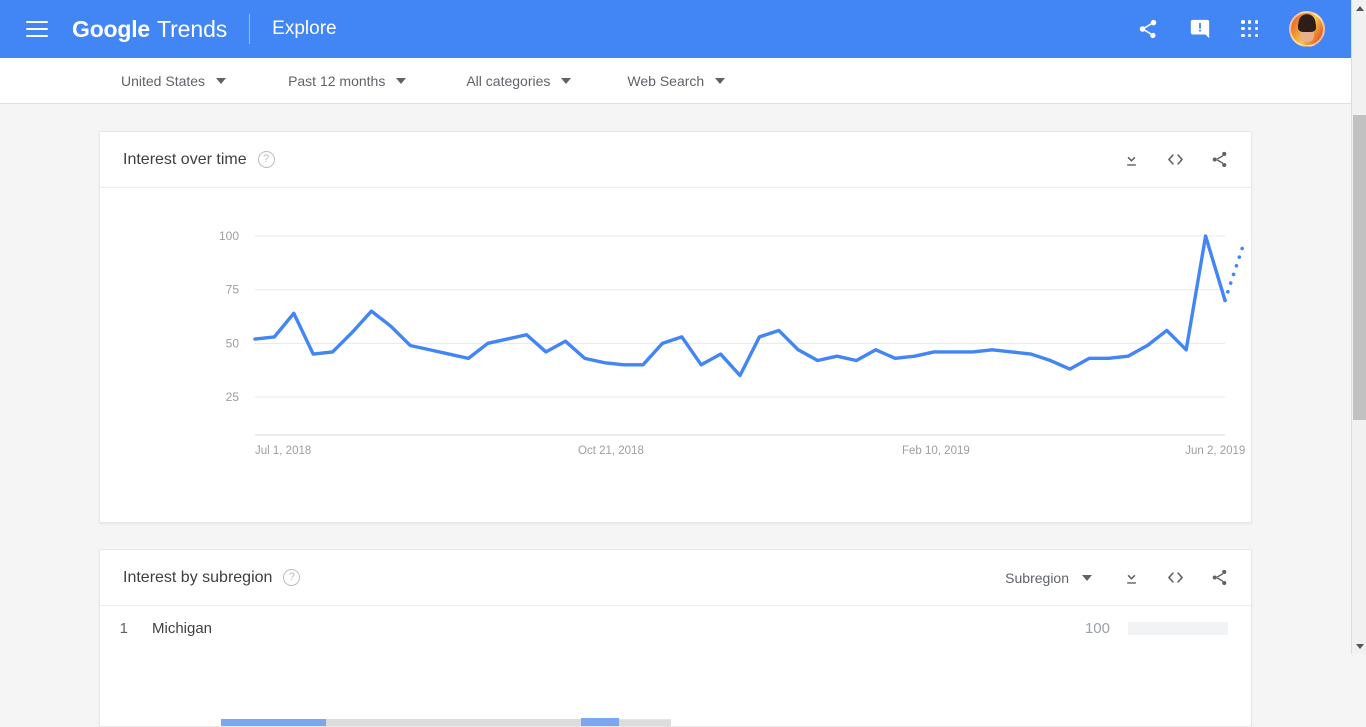  I want to click on filter-search-type-label: Web Search, so click(666, 80).